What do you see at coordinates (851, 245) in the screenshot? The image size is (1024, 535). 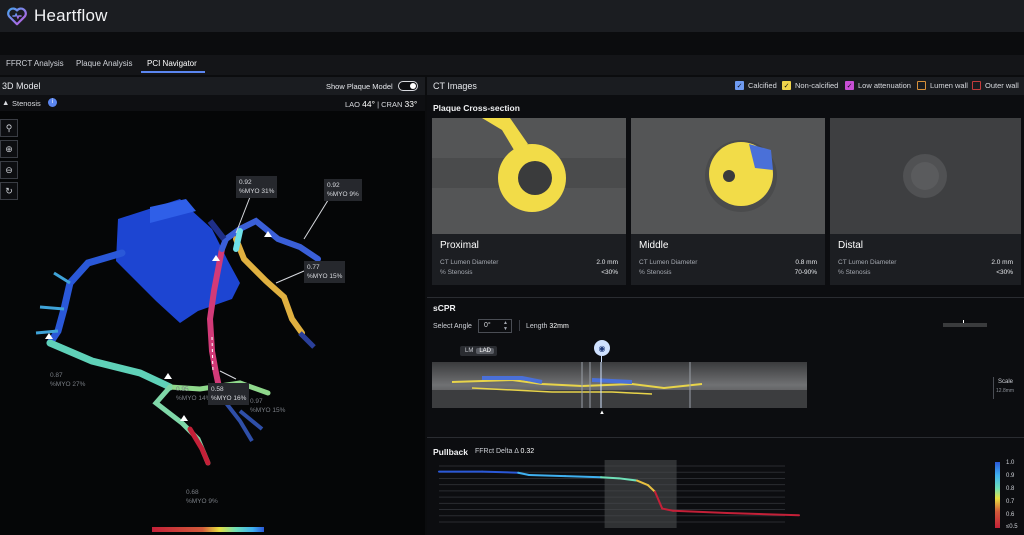 I see `card-title: Distal` at bounding box center [851, 245].